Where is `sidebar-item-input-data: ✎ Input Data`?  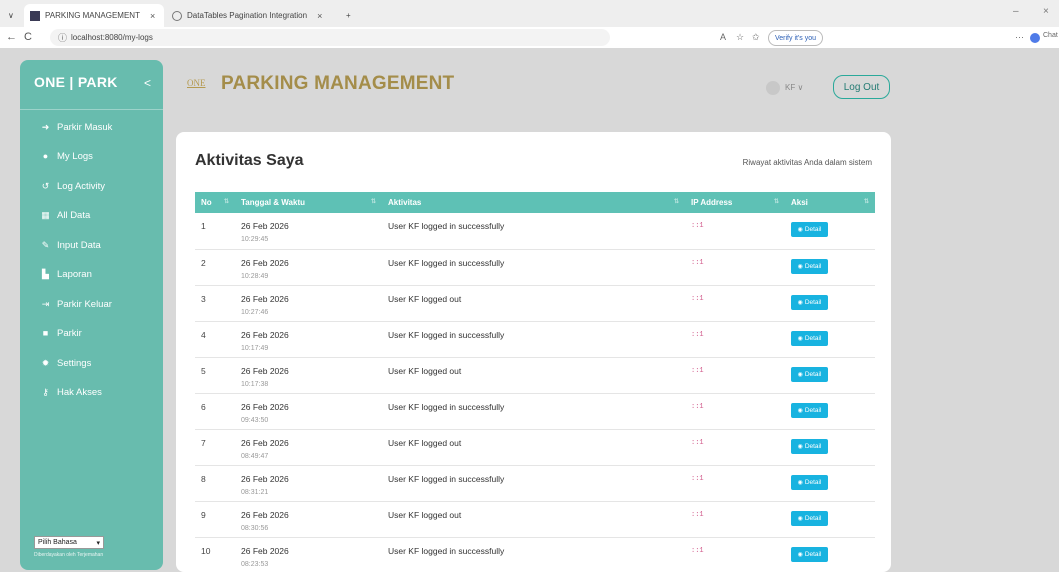
sidebar-item-input-data: ✎ Input Data is located at coordinates (70, 245).